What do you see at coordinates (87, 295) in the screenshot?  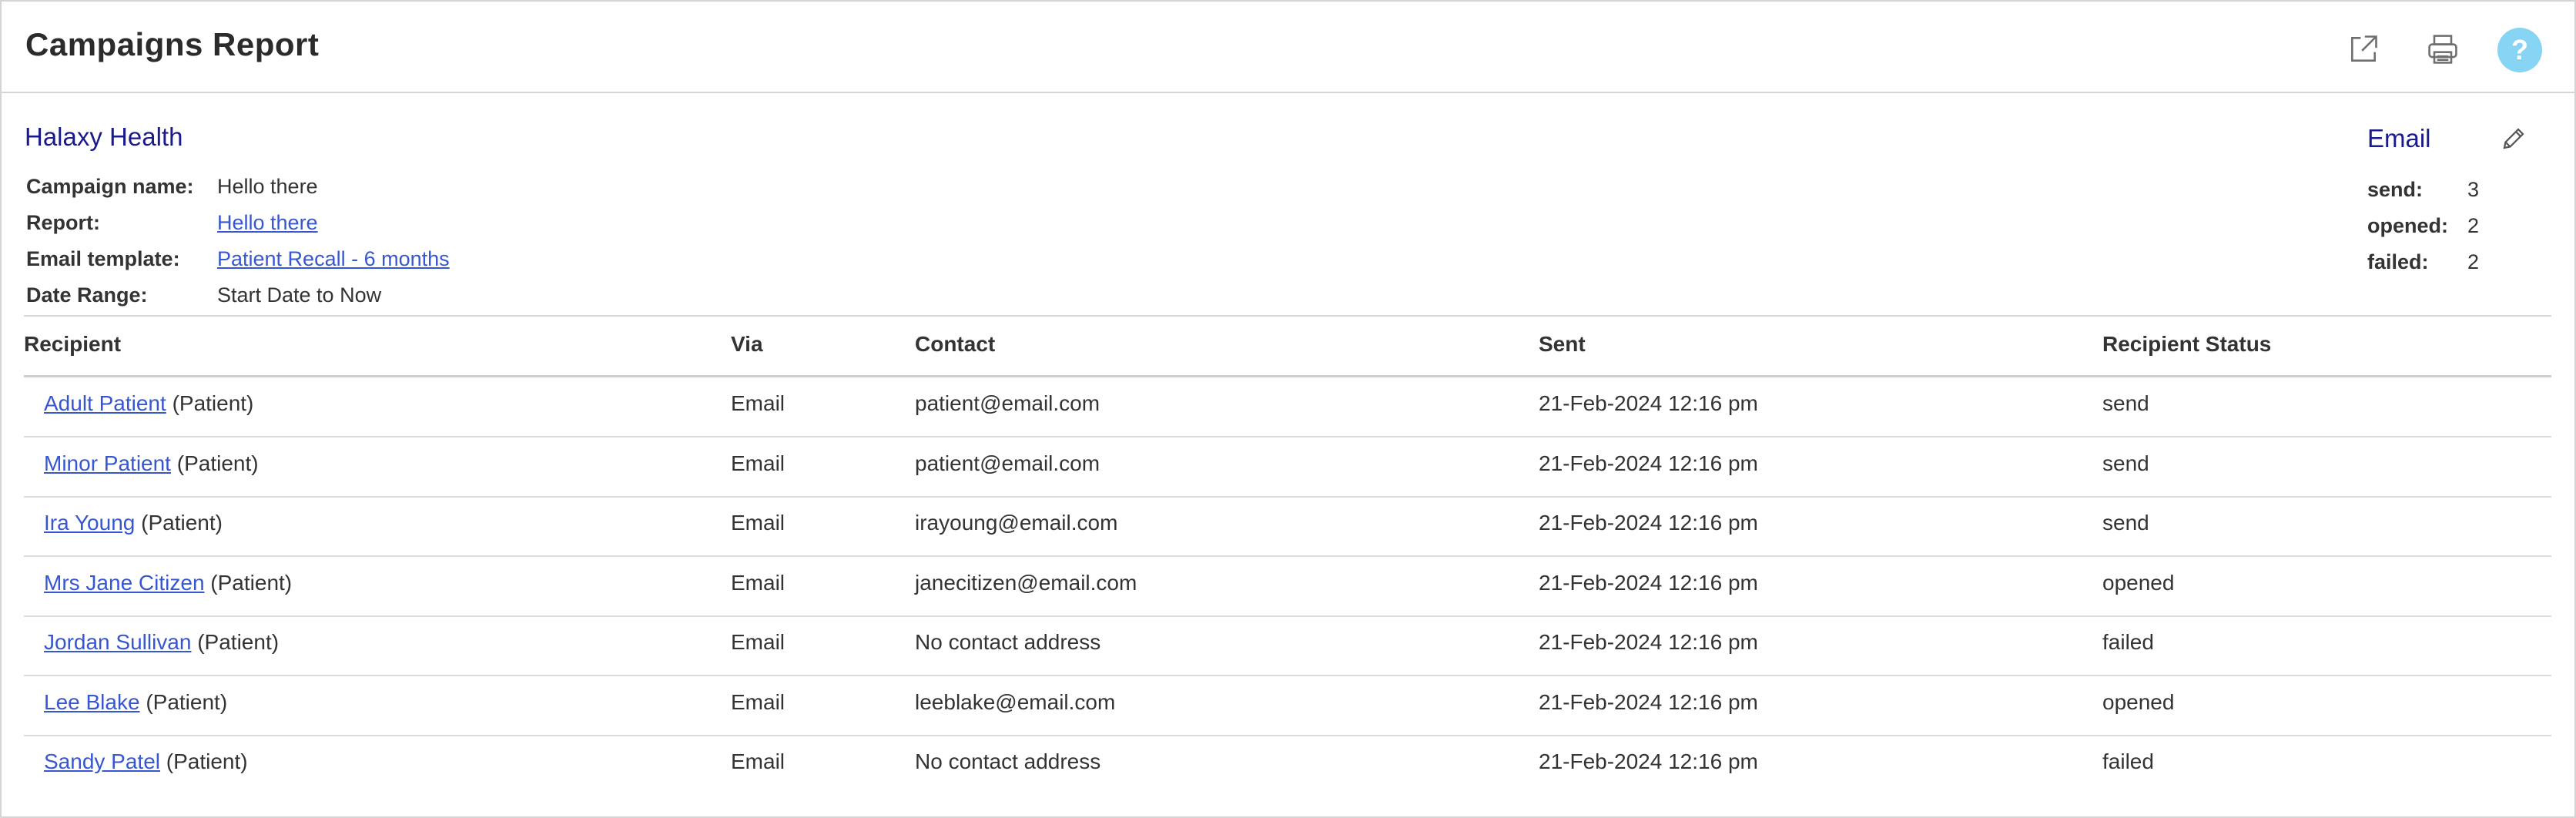 I see `date-range-label: Date Range:` at bounding box center [87, 295].